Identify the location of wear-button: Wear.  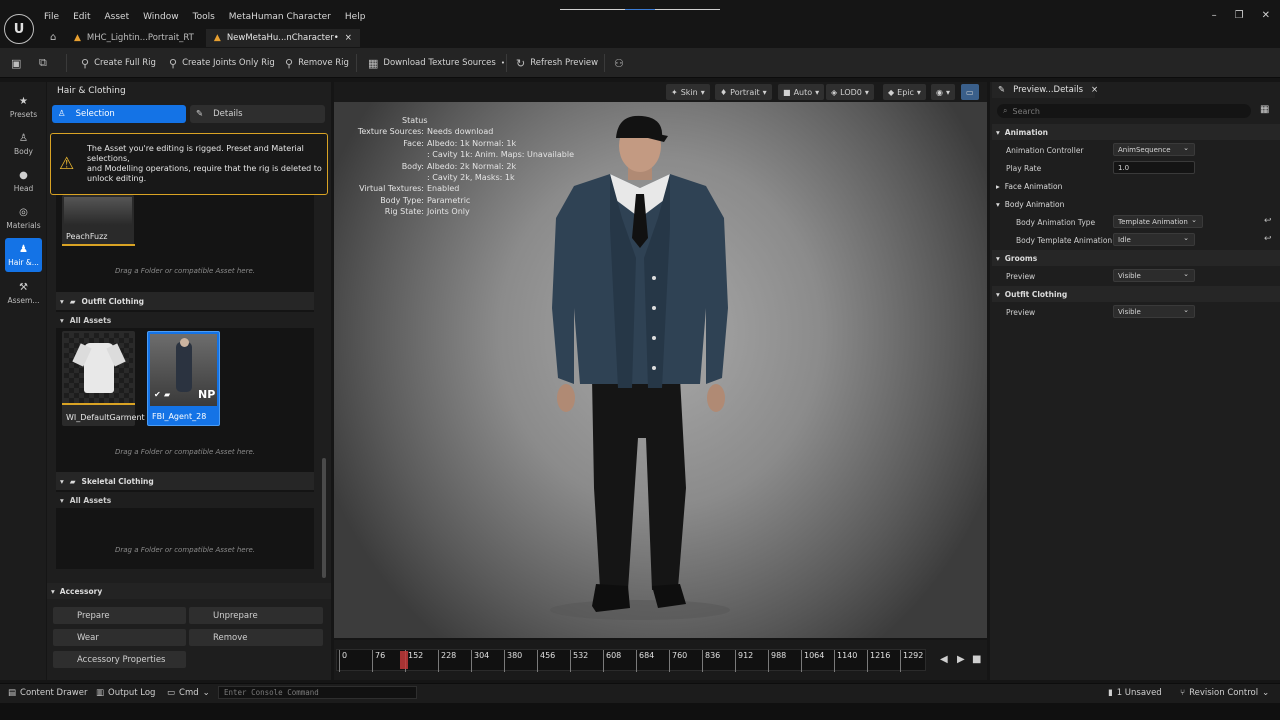
(119, 637).